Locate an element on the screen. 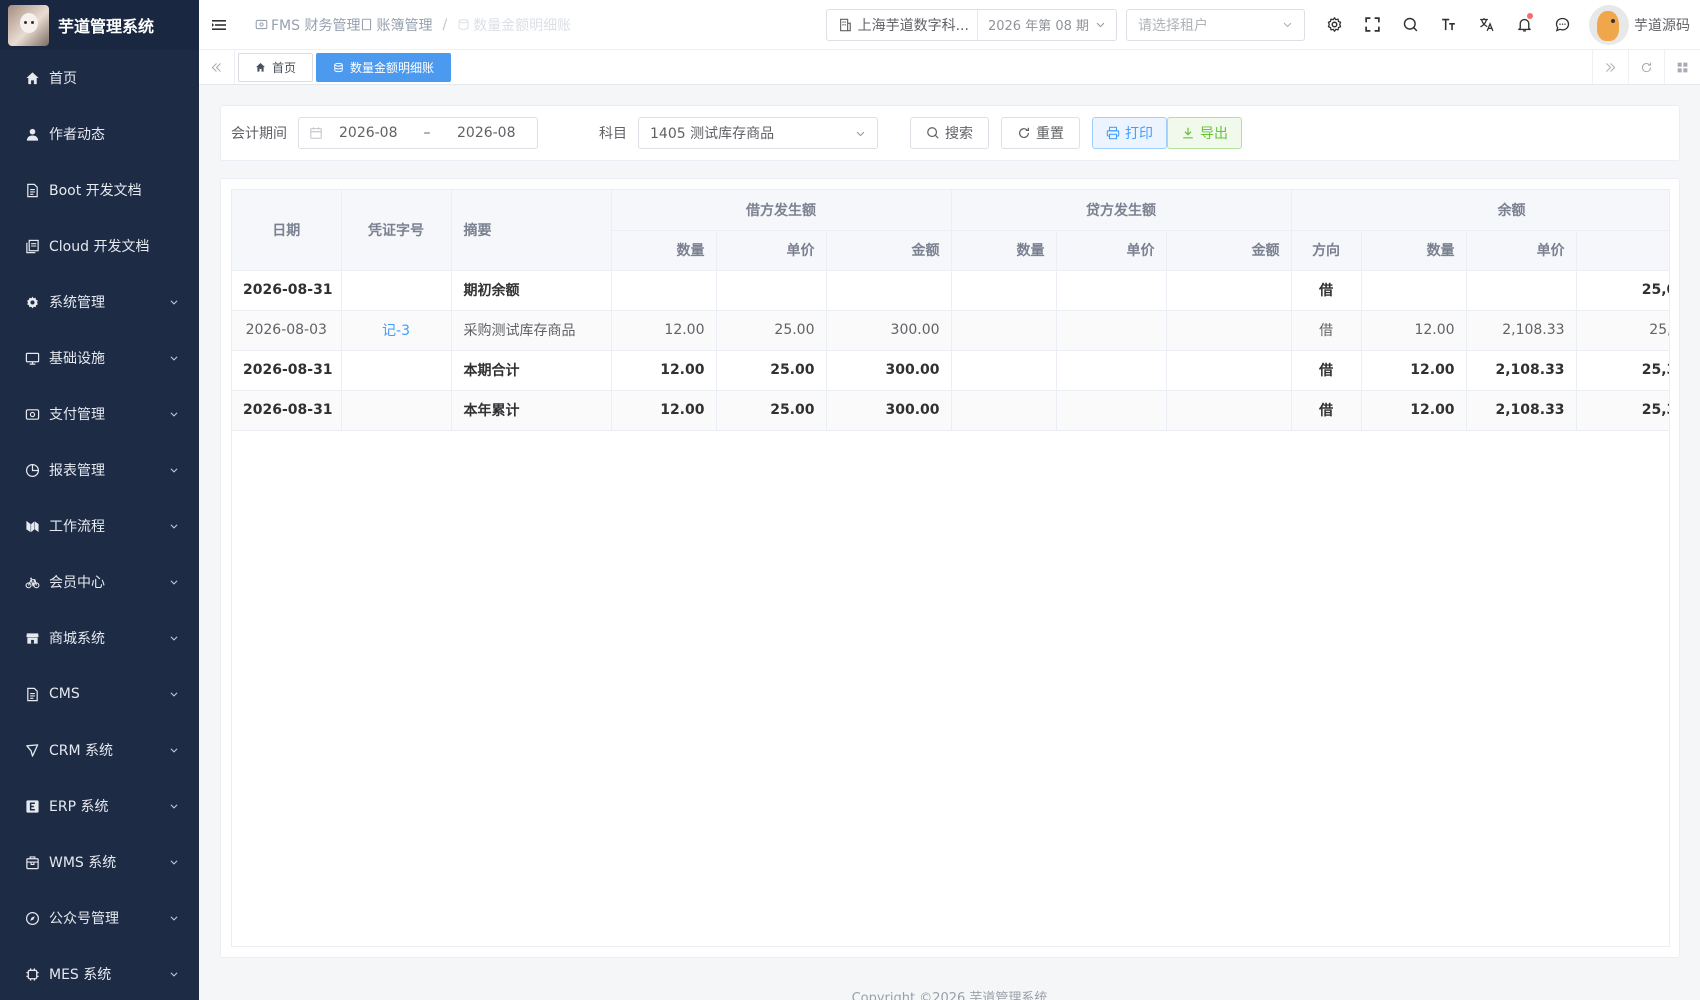 The height and width of the screenshot is (1000, 1700). sidebar-item: 首页 is located at coordinates (99, 78).